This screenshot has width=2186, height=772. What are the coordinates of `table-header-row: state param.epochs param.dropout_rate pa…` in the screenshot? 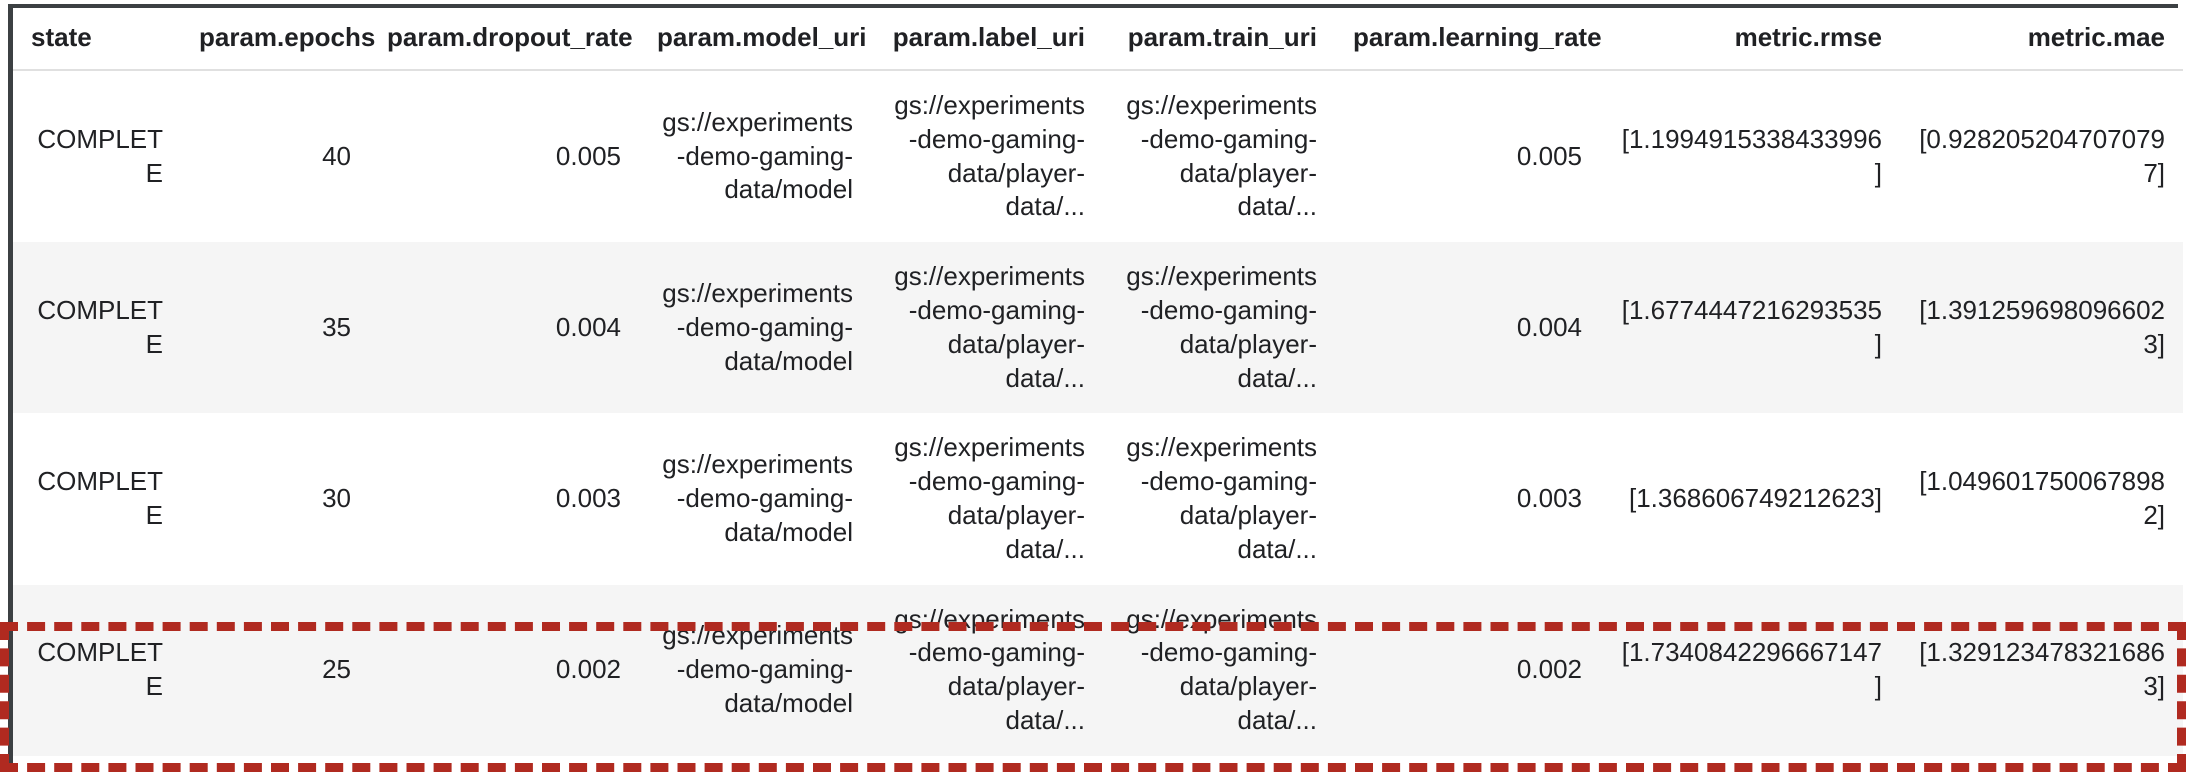 It's located at (1098, 39).